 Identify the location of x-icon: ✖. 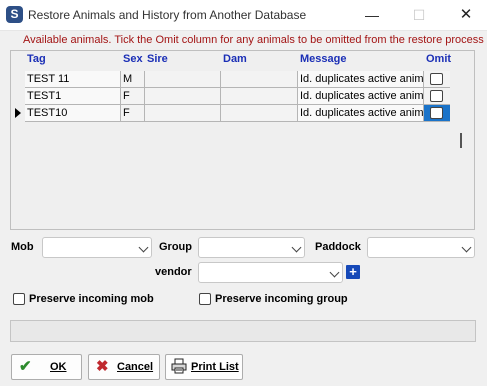
(102, 366).